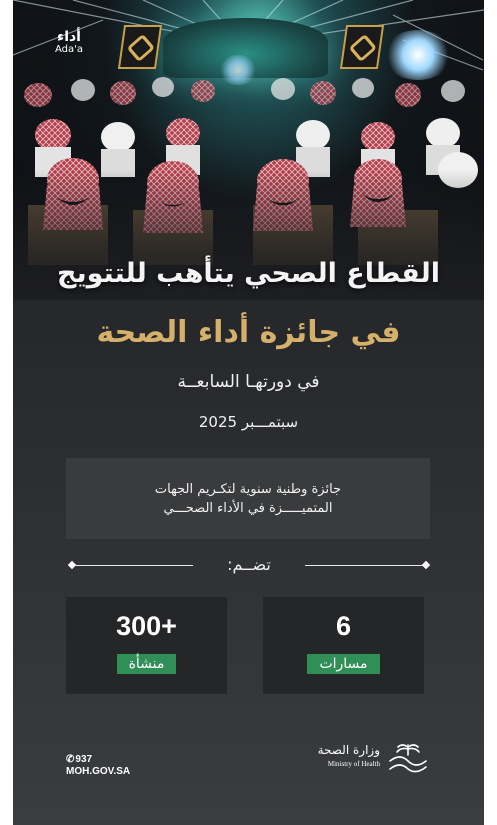 This screenshot has height=825, width=497. What do you see at coordinates (343, 664) in the screenshot?
I see `stat-tracks-label: مسارات` at bounding box center [343, 664].